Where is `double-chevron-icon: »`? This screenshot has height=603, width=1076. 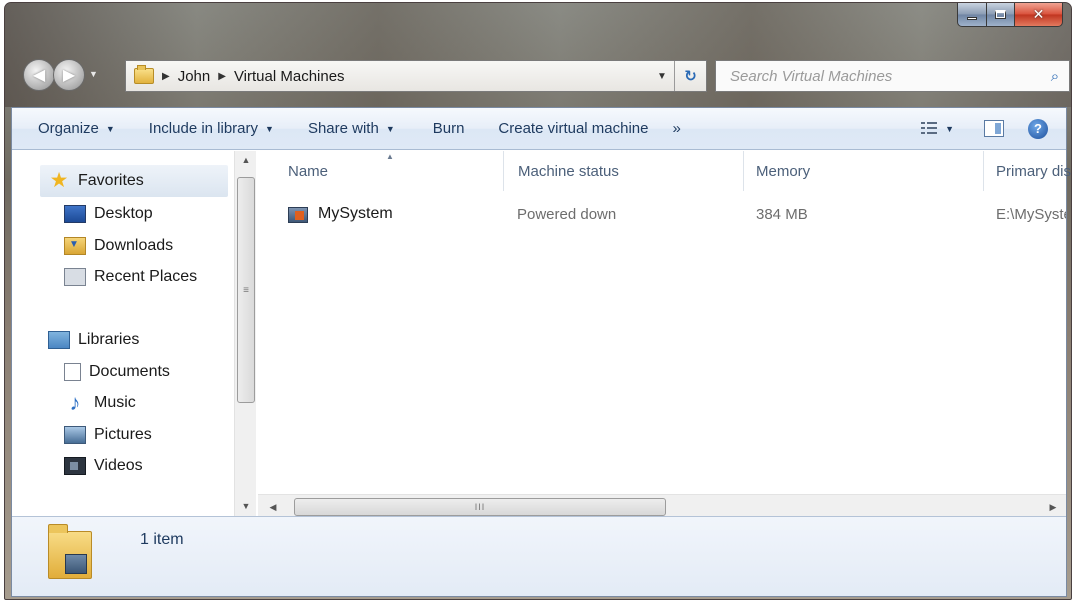 double-chevron-icon: » is located at coordinates (676, 128).